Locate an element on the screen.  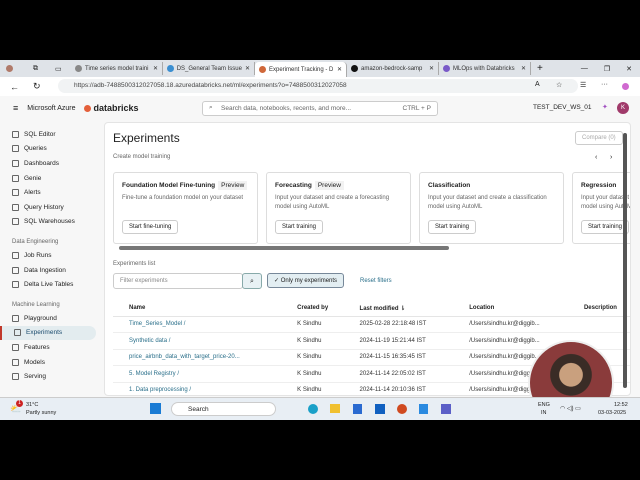
sidebar-item-label: Data Ingestion is located at coordinates (45, 270).